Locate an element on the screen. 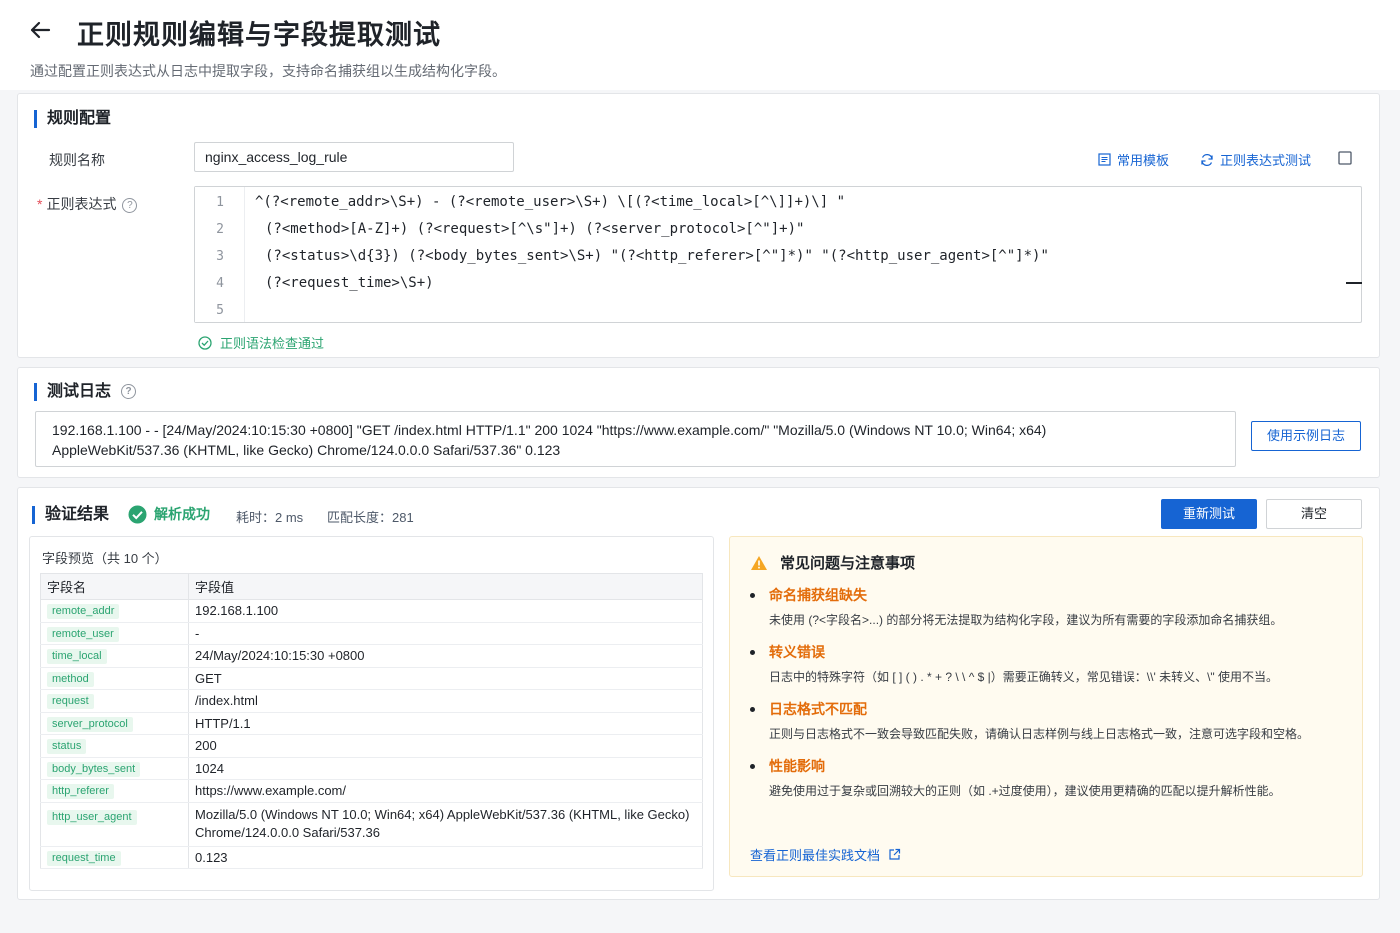  table-row: request_time 0.123 is located at coordinates (371, 857).